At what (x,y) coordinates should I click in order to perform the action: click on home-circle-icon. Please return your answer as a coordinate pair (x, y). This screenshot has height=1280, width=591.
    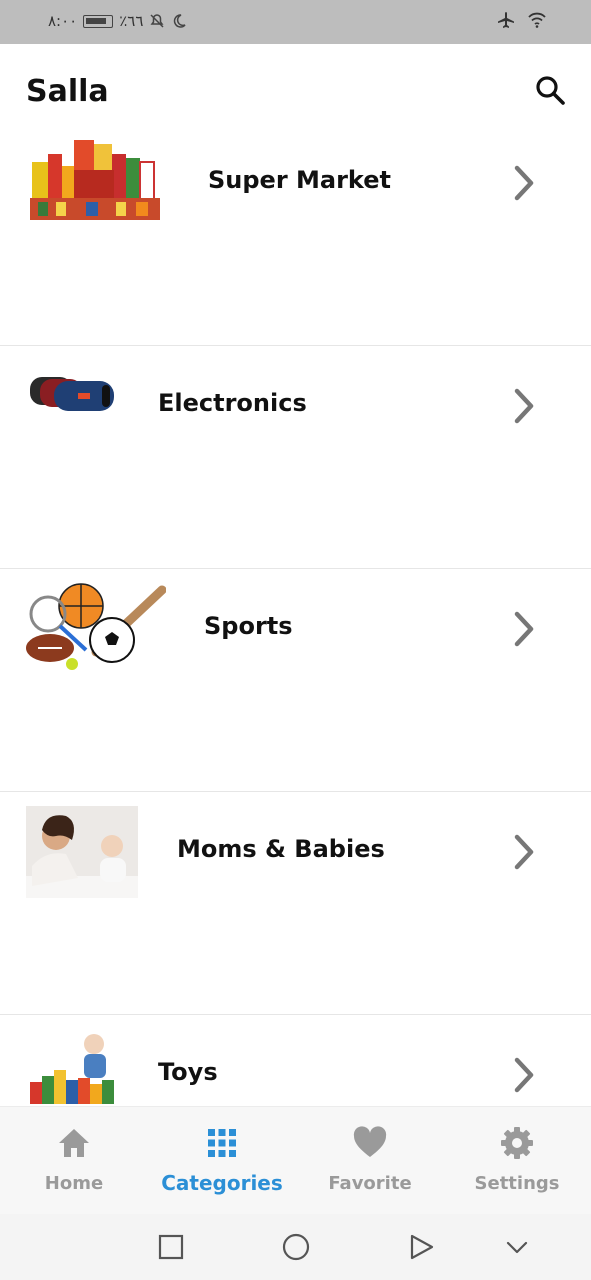
    Looking at the image, I should click on (296, 1247).